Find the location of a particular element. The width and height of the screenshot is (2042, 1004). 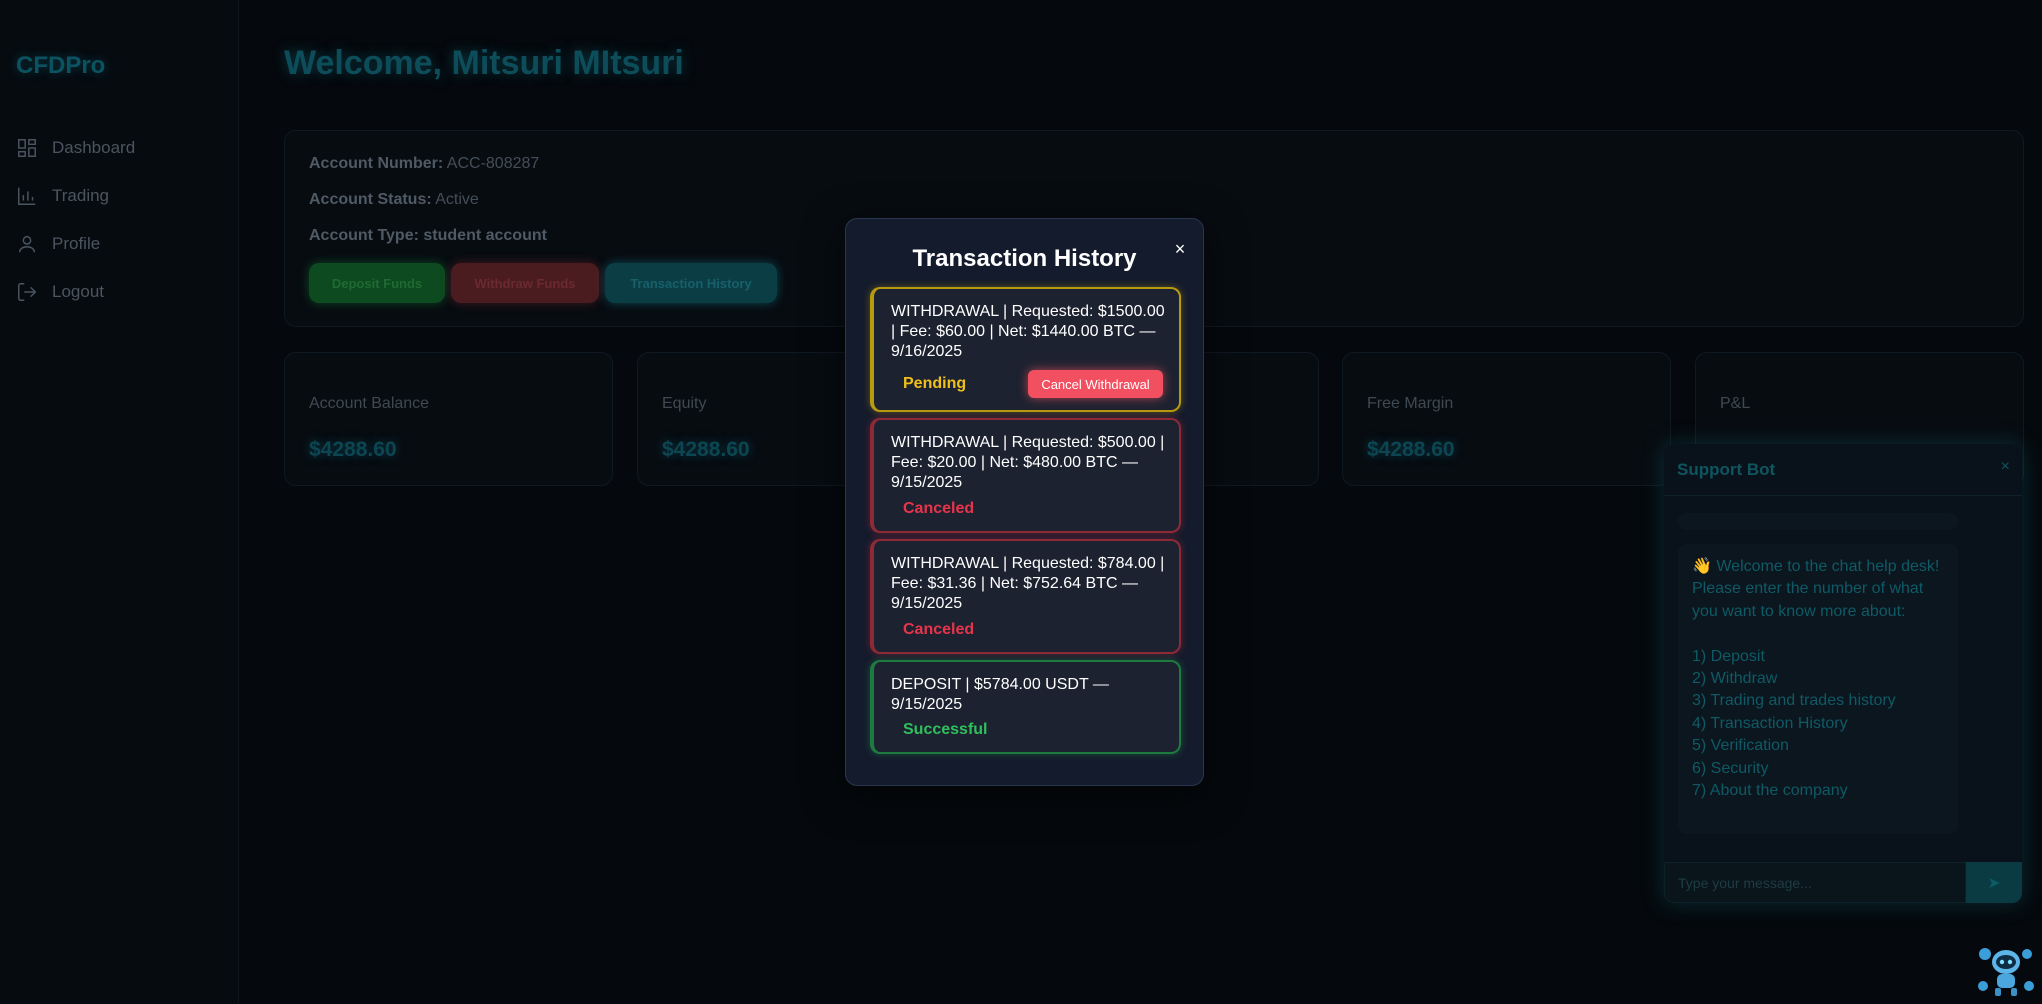

sidebar-item-label: Trading is located at coordinates (81, 195).